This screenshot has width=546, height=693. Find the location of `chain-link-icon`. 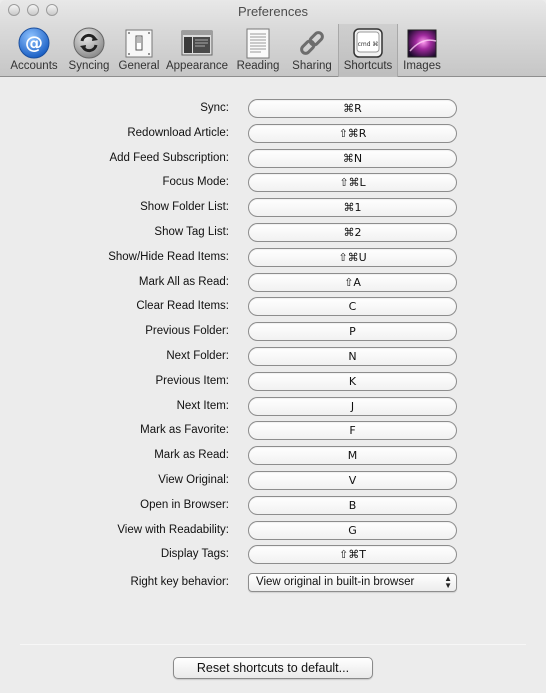

chain-link-icon is located at coordinates (312, 43).